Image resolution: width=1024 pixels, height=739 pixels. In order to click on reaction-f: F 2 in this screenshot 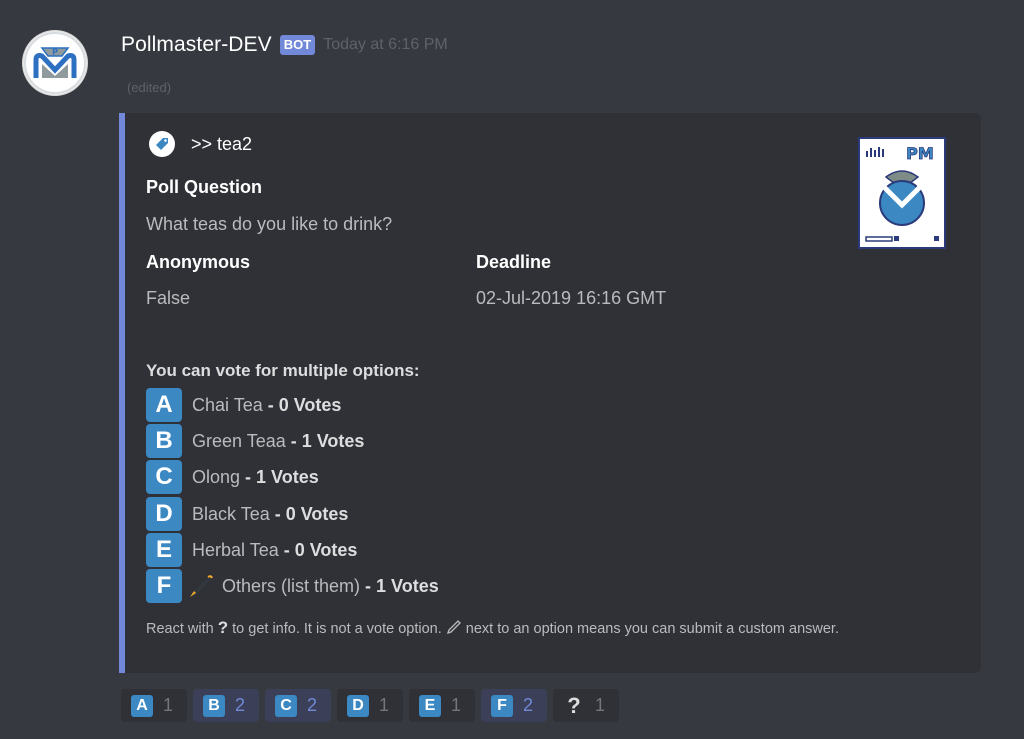, I will do `click(514, 705)`.